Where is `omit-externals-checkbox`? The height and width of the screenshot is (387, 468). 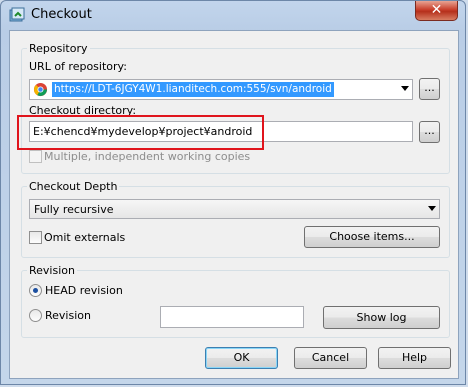
omit-externals-checkbox is located at coordinates (35, 237).